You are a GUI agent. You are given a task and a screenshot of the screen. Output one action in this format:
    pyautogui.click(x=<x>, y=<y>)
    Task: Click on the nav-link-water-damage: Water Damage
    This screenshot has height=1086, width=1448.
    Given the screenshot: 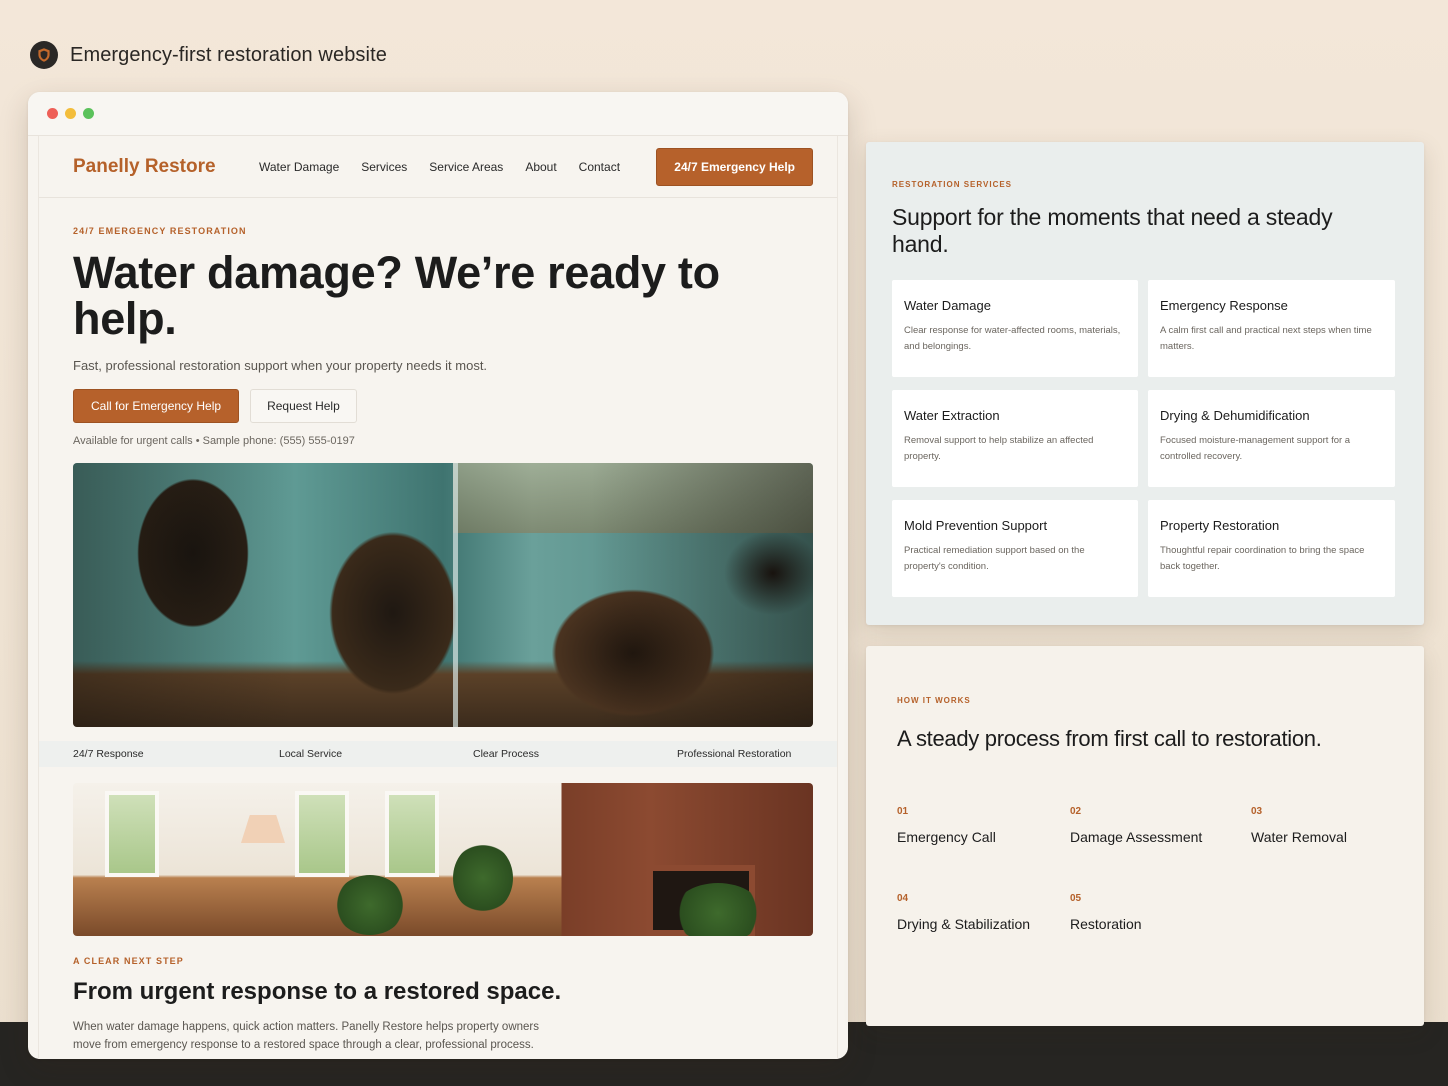 What is the action you would take?
    pyautogui.click(x=299, y=167)
    